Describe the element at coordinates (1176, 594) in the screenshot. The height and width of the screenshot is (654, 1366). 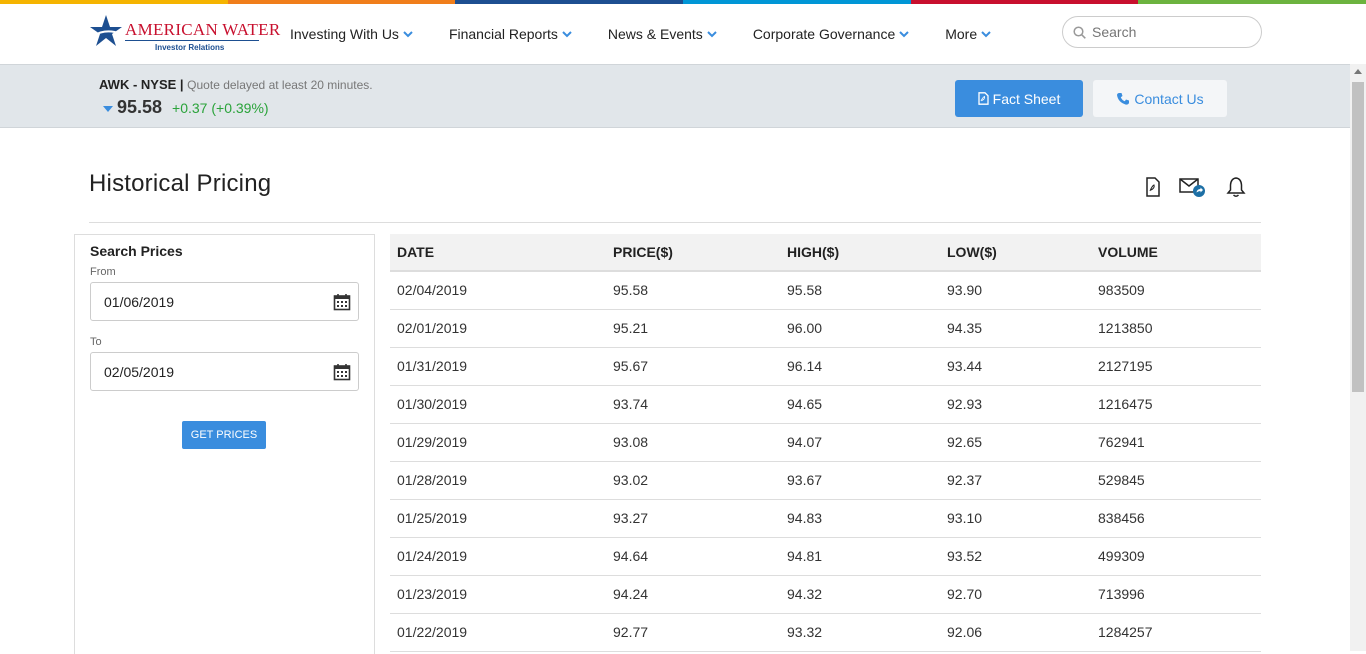
I see `cell-volume: 713996` at that location.